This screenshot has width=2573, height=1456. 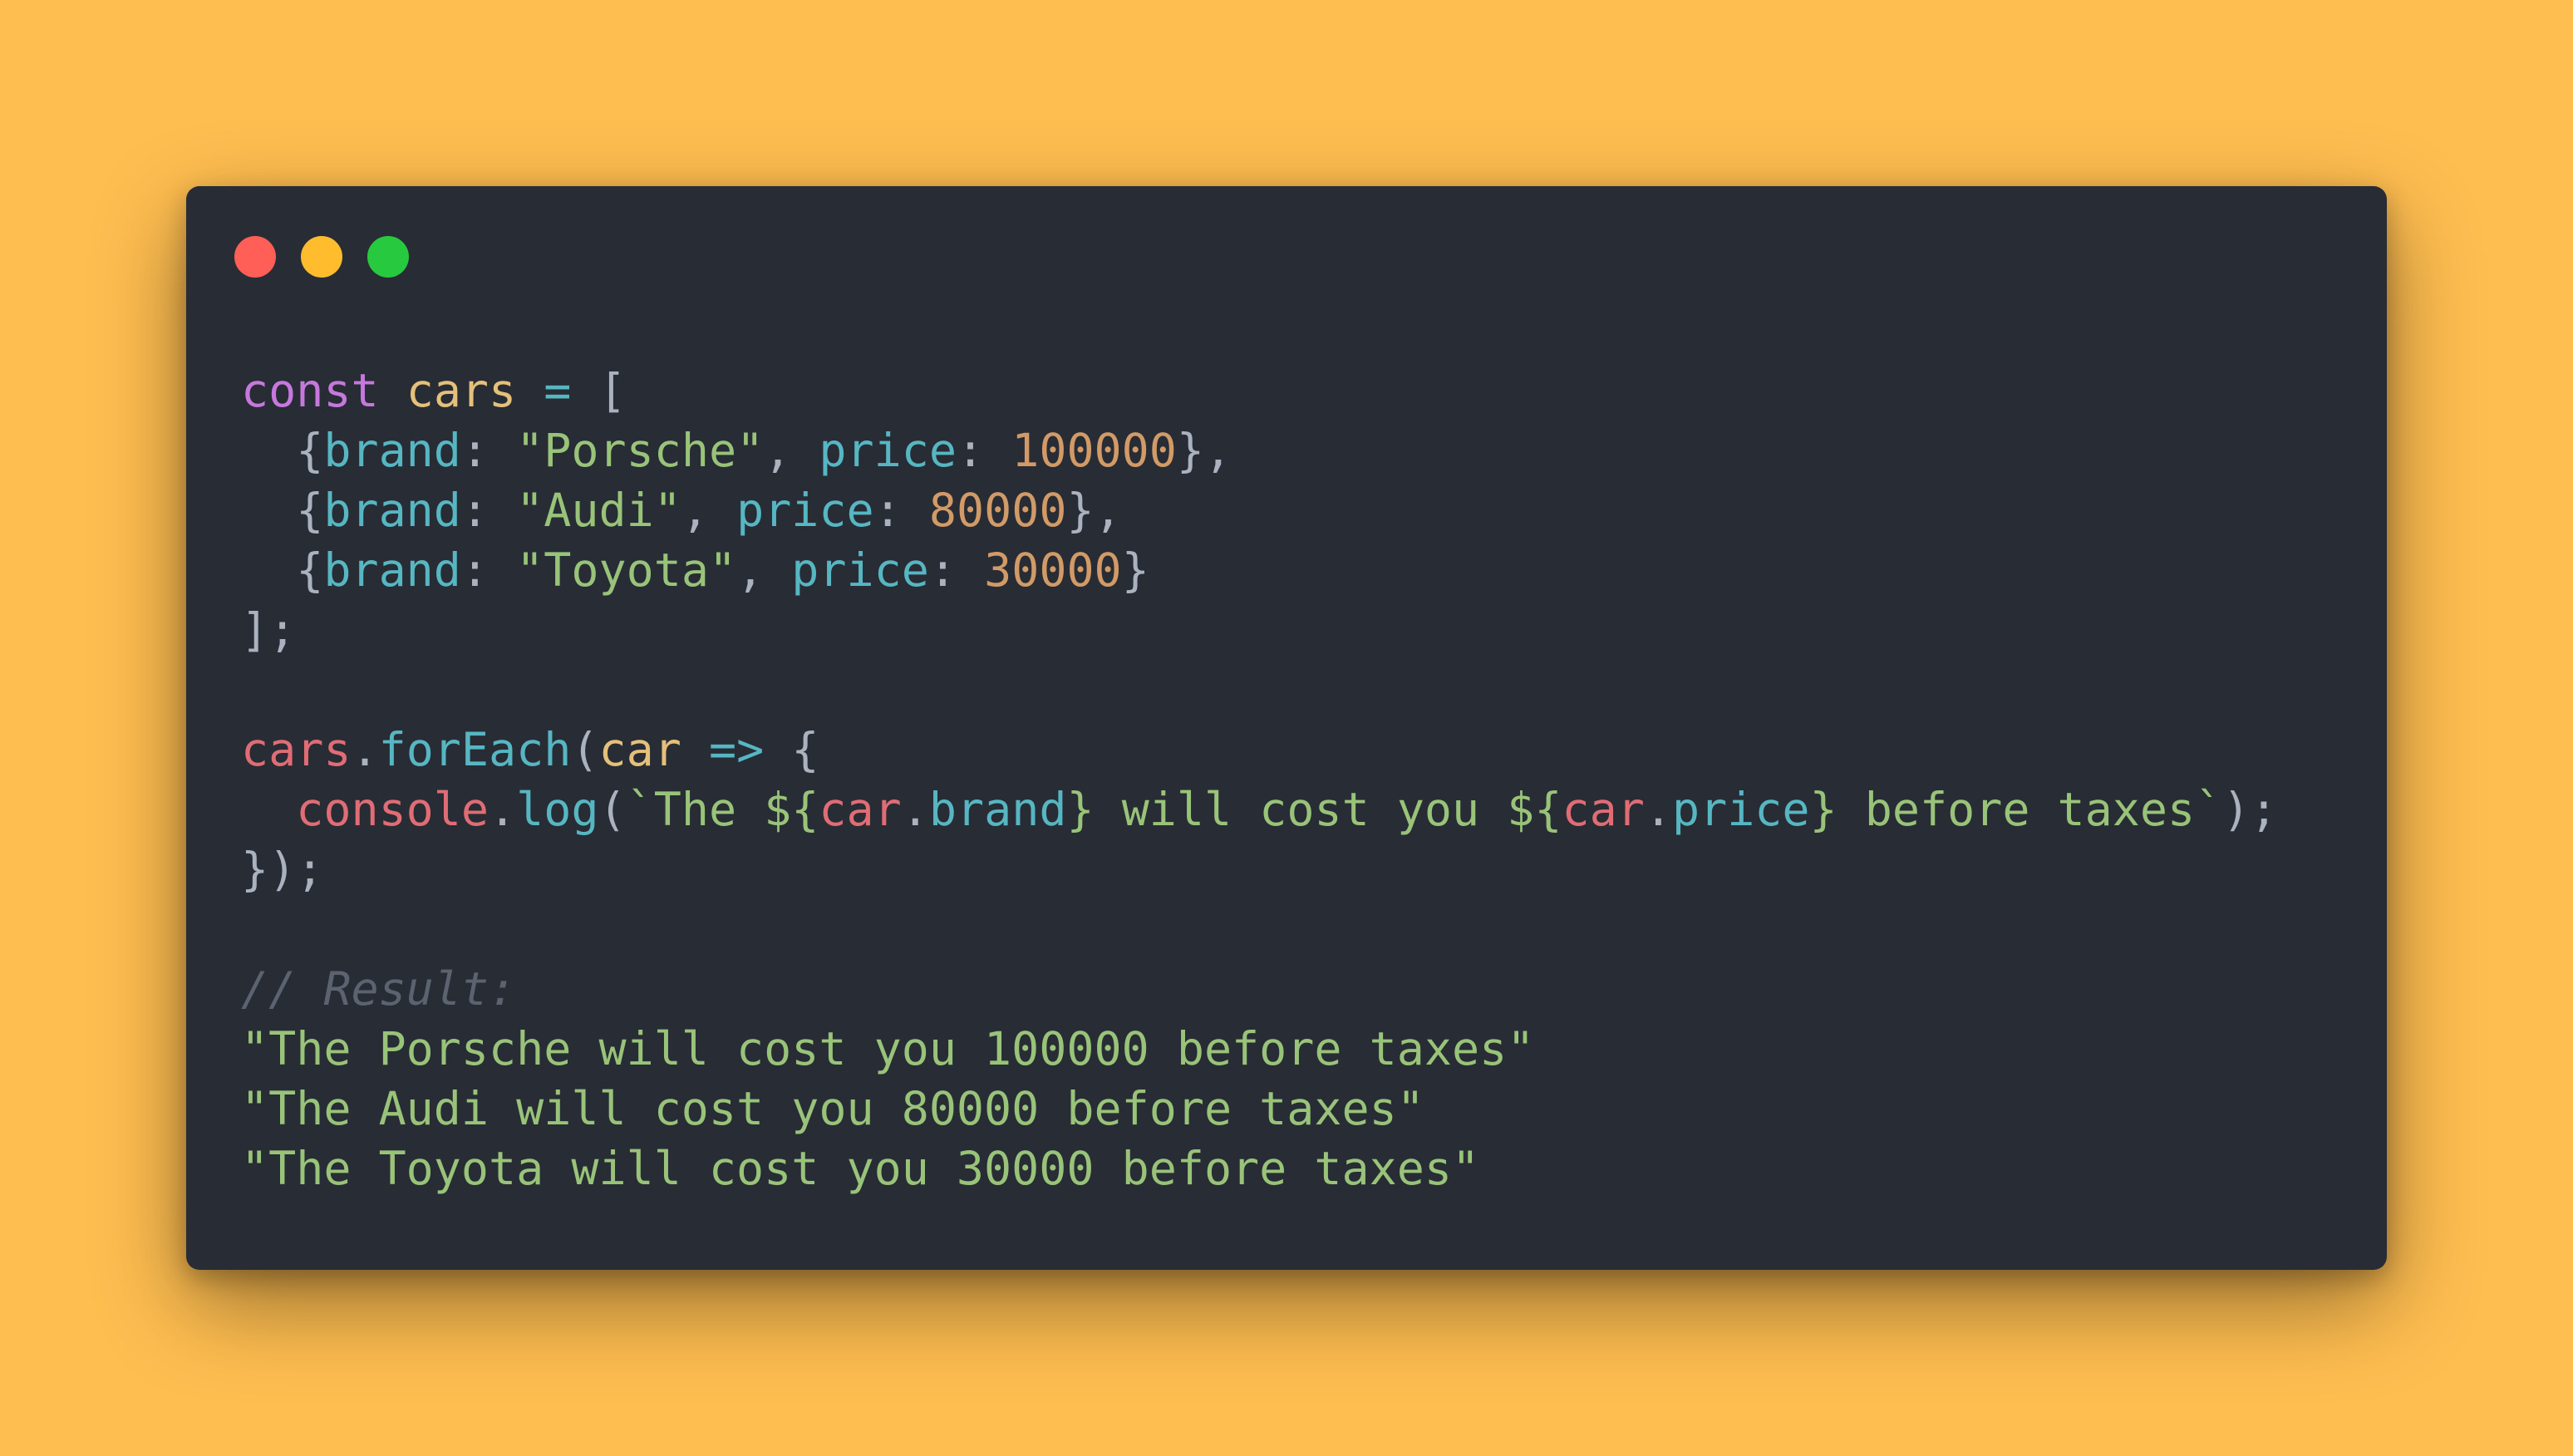 I want to click on minimize-dot, so click(x=321, y=257).